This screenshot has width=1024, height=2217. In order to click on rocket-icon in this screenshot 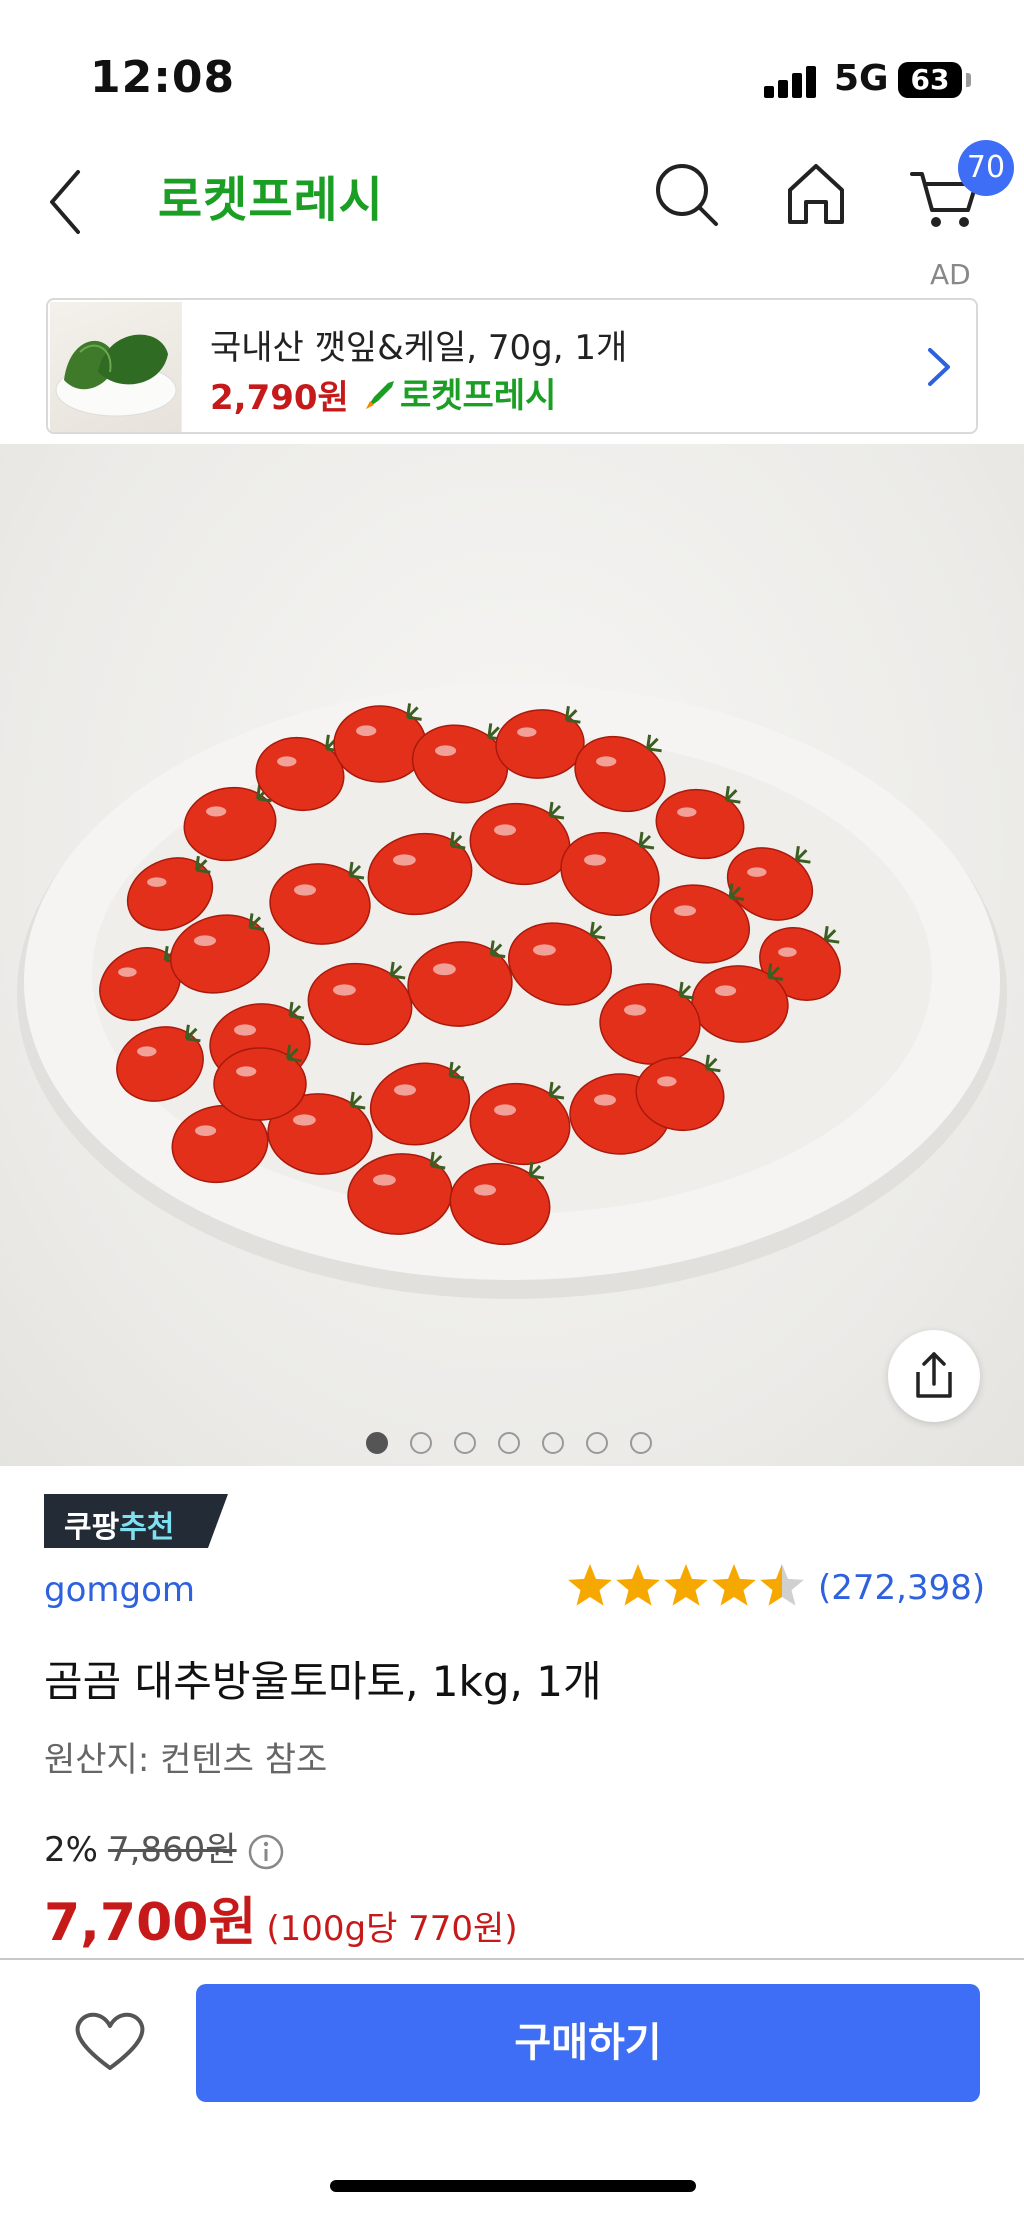, I will do `click(380, 395)`.